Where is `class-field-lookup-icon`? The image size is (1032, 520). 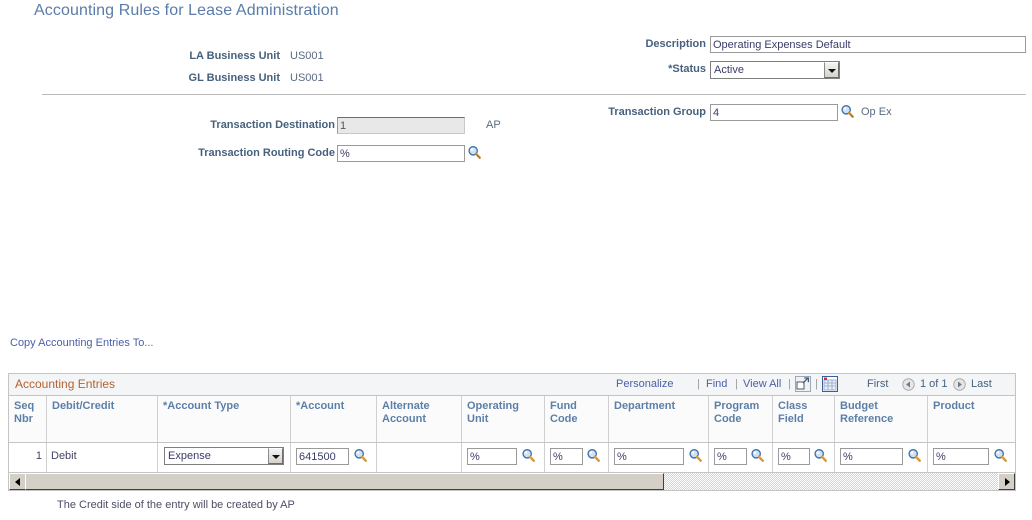
class-field-lookup-icon is located at coordinates (820, 455).